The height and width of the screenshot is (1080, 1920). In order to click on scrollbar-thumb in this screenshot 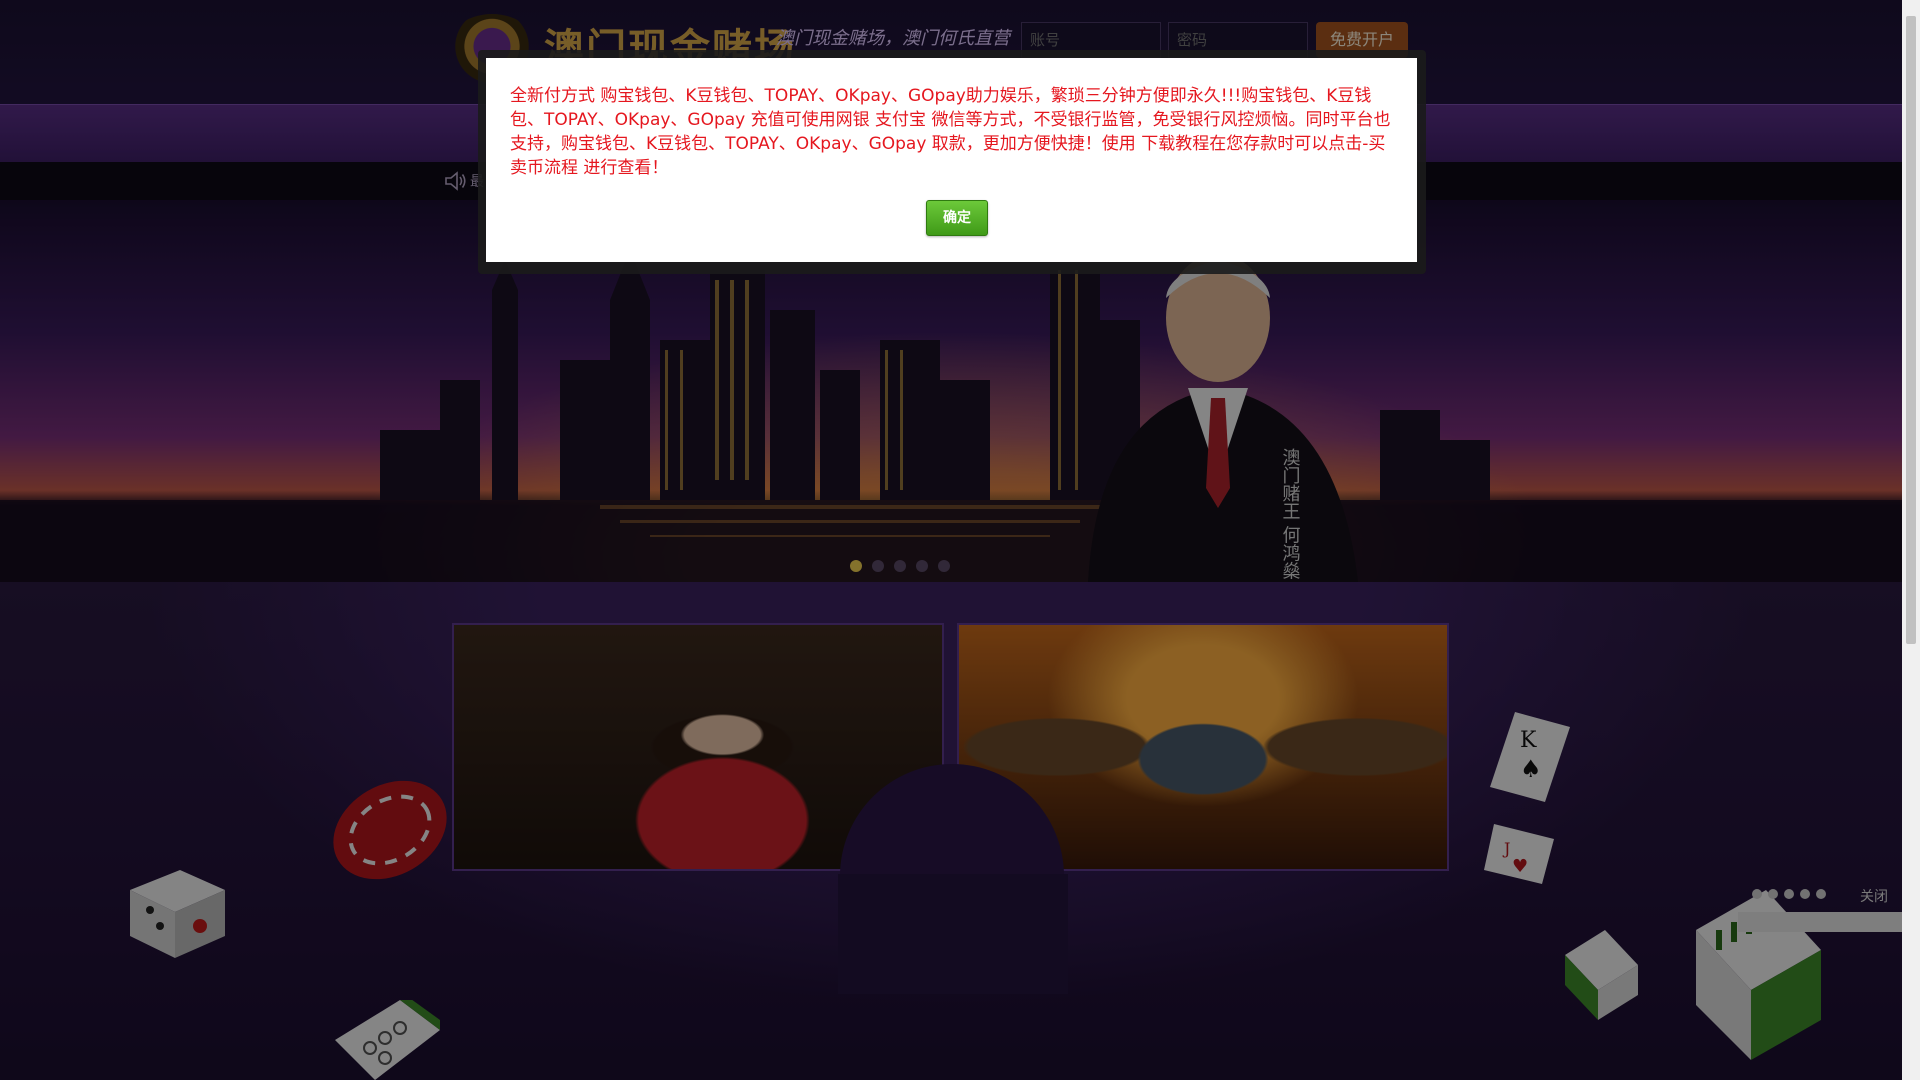, I will do `click(1911, 330)`.